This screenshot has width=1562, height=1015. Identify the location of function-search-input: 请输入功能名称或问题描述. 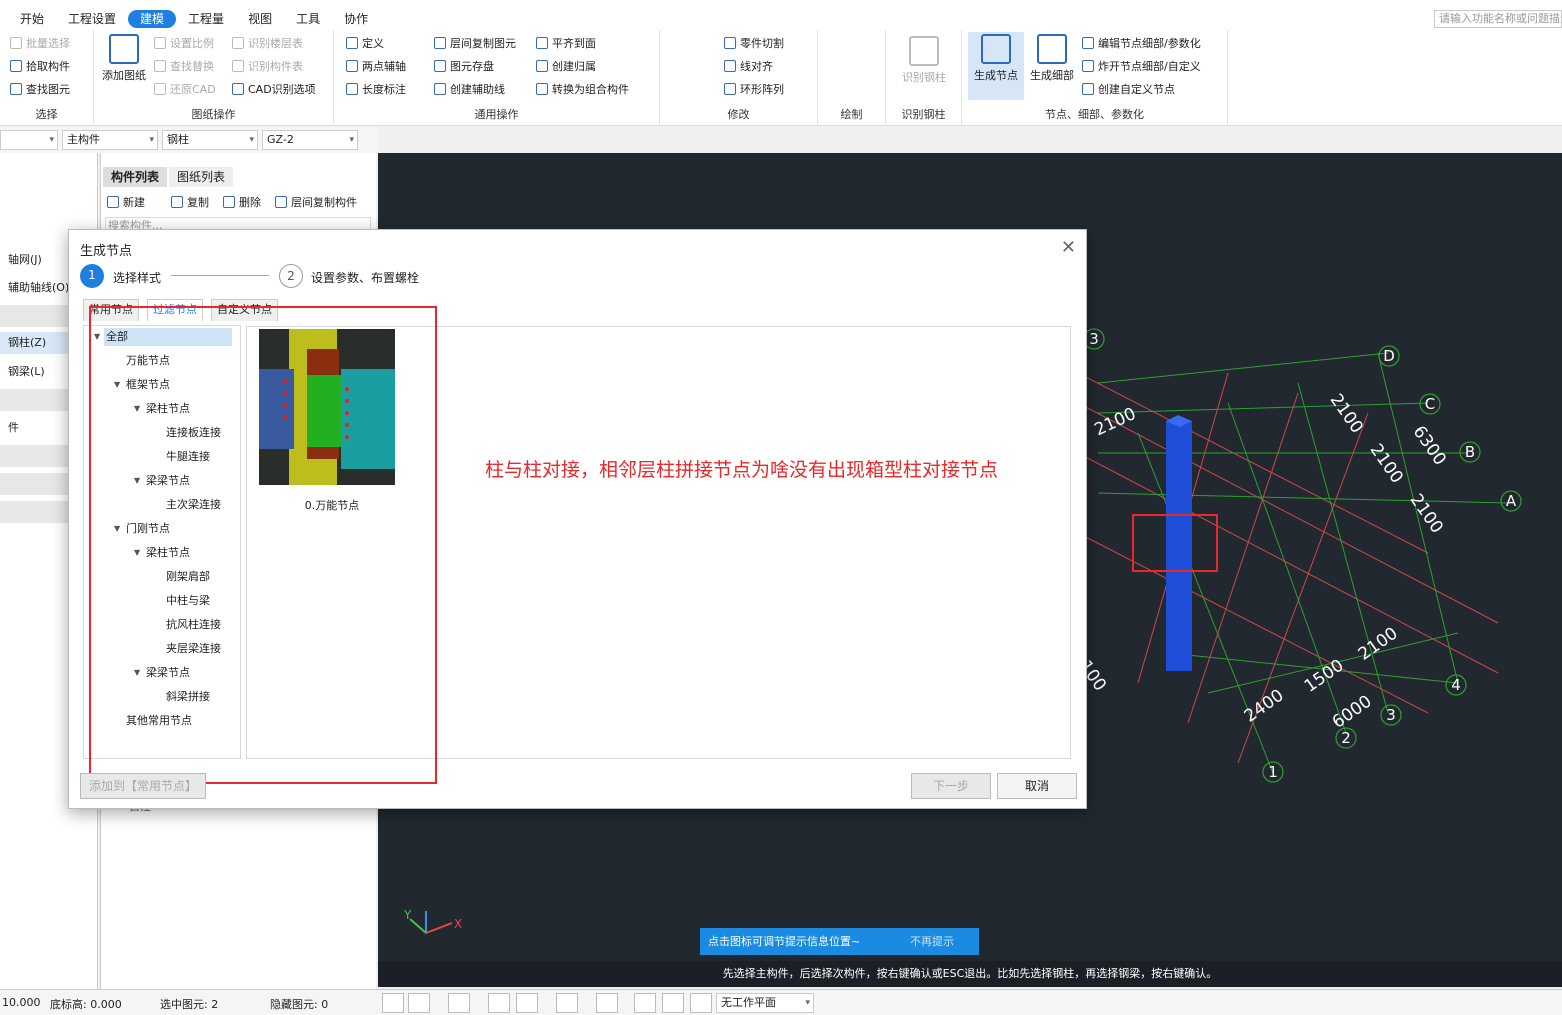
(1498, 19).